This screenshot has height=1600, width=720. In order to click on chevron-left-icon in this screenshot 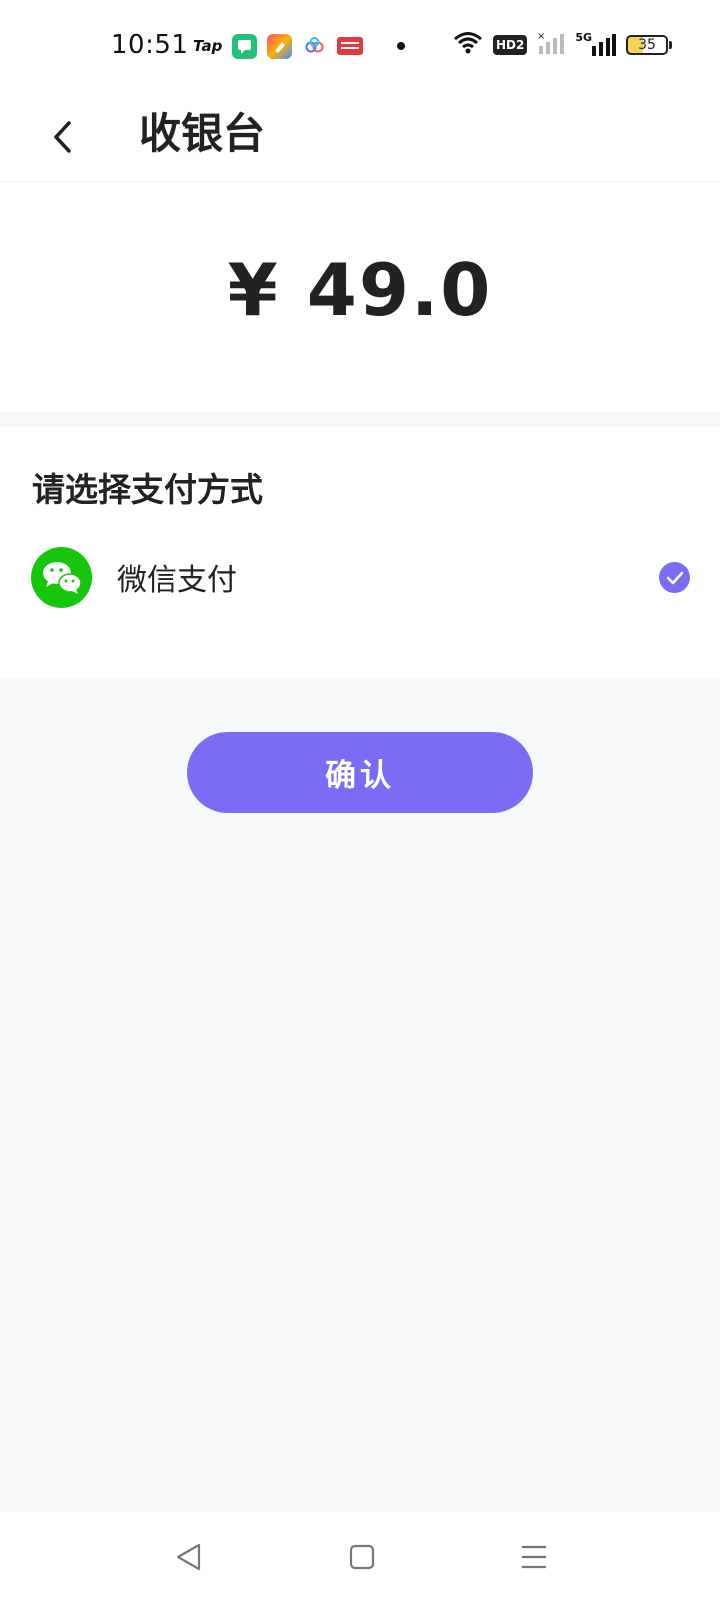, I will do `click(62, 137)`.